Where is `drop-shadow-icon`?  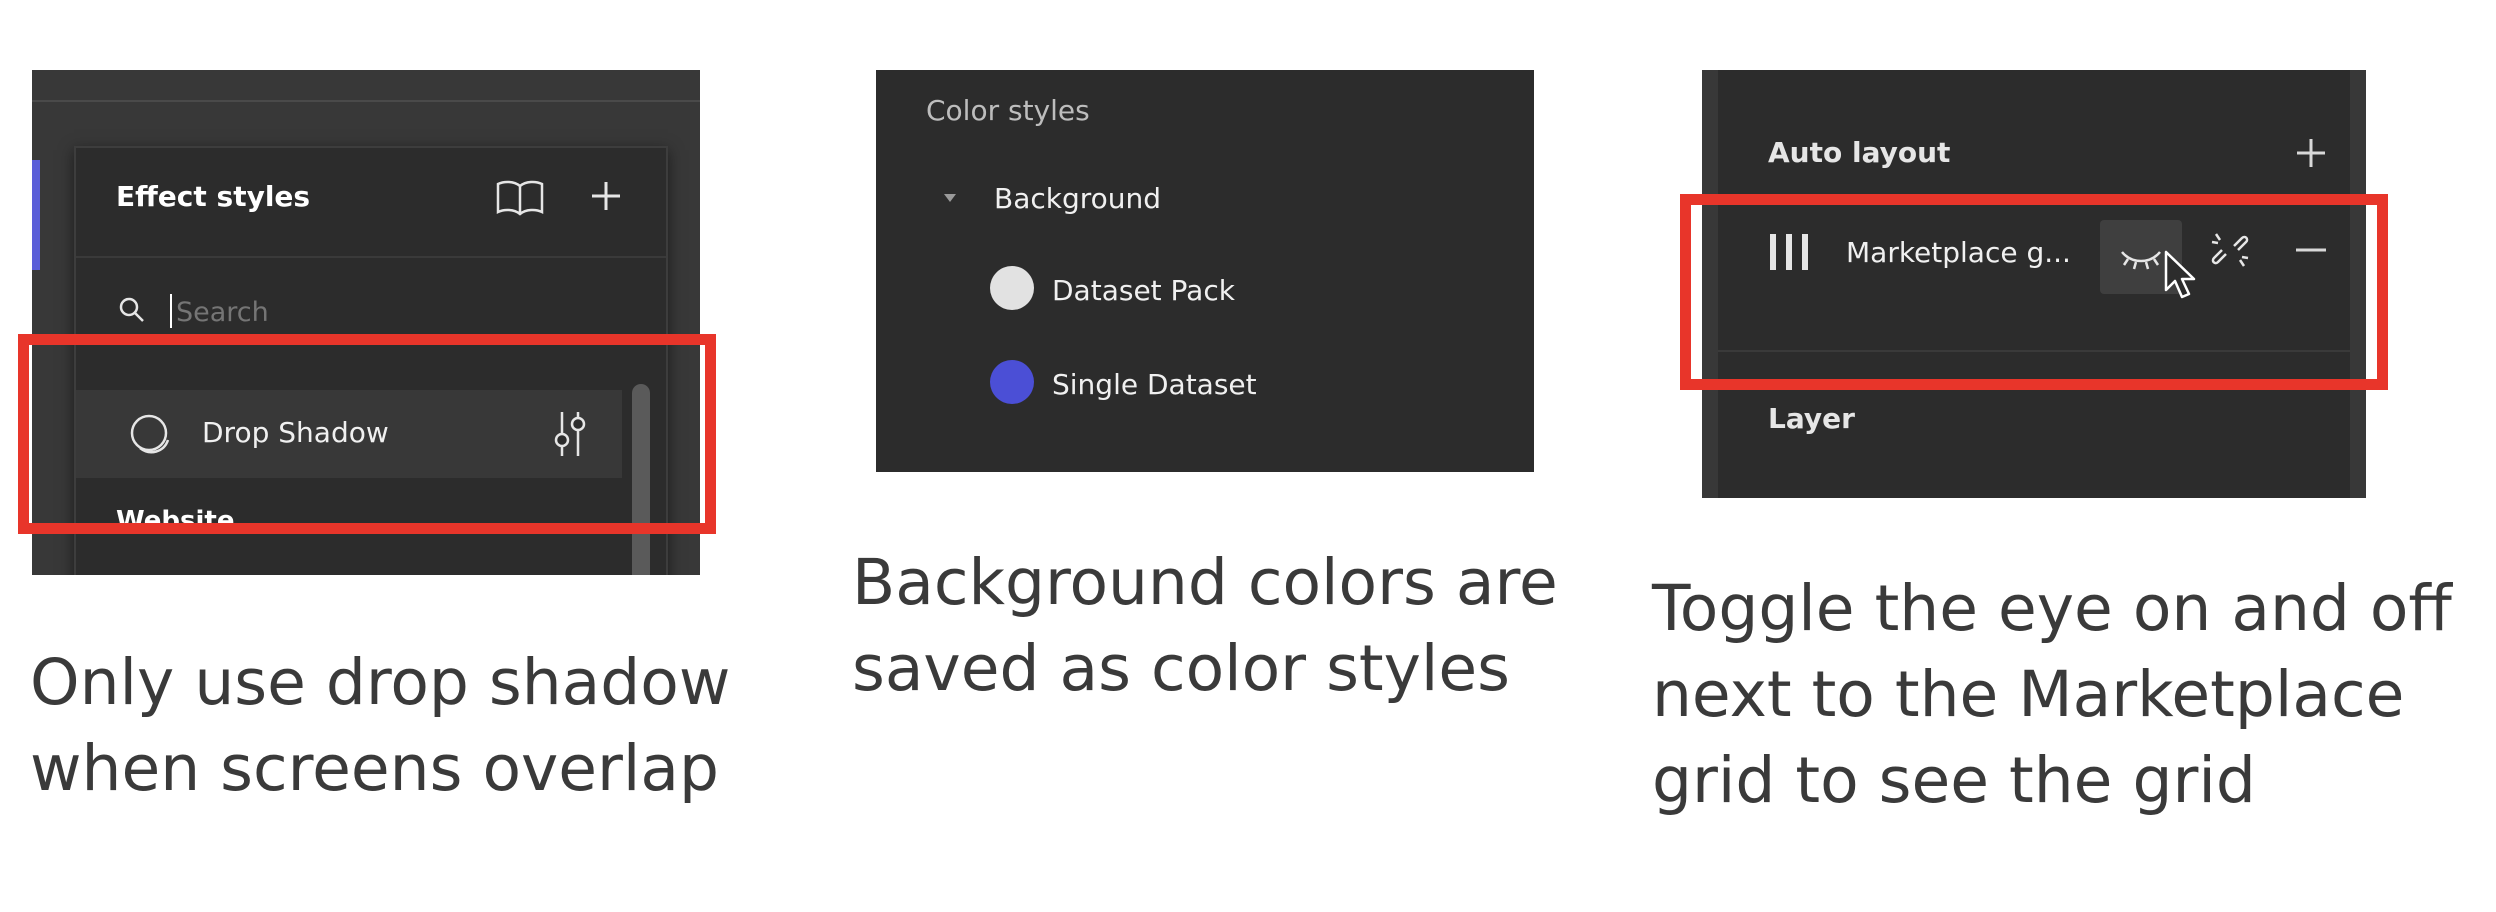
drop-shadow-icon is located at coordinates (151, 435).